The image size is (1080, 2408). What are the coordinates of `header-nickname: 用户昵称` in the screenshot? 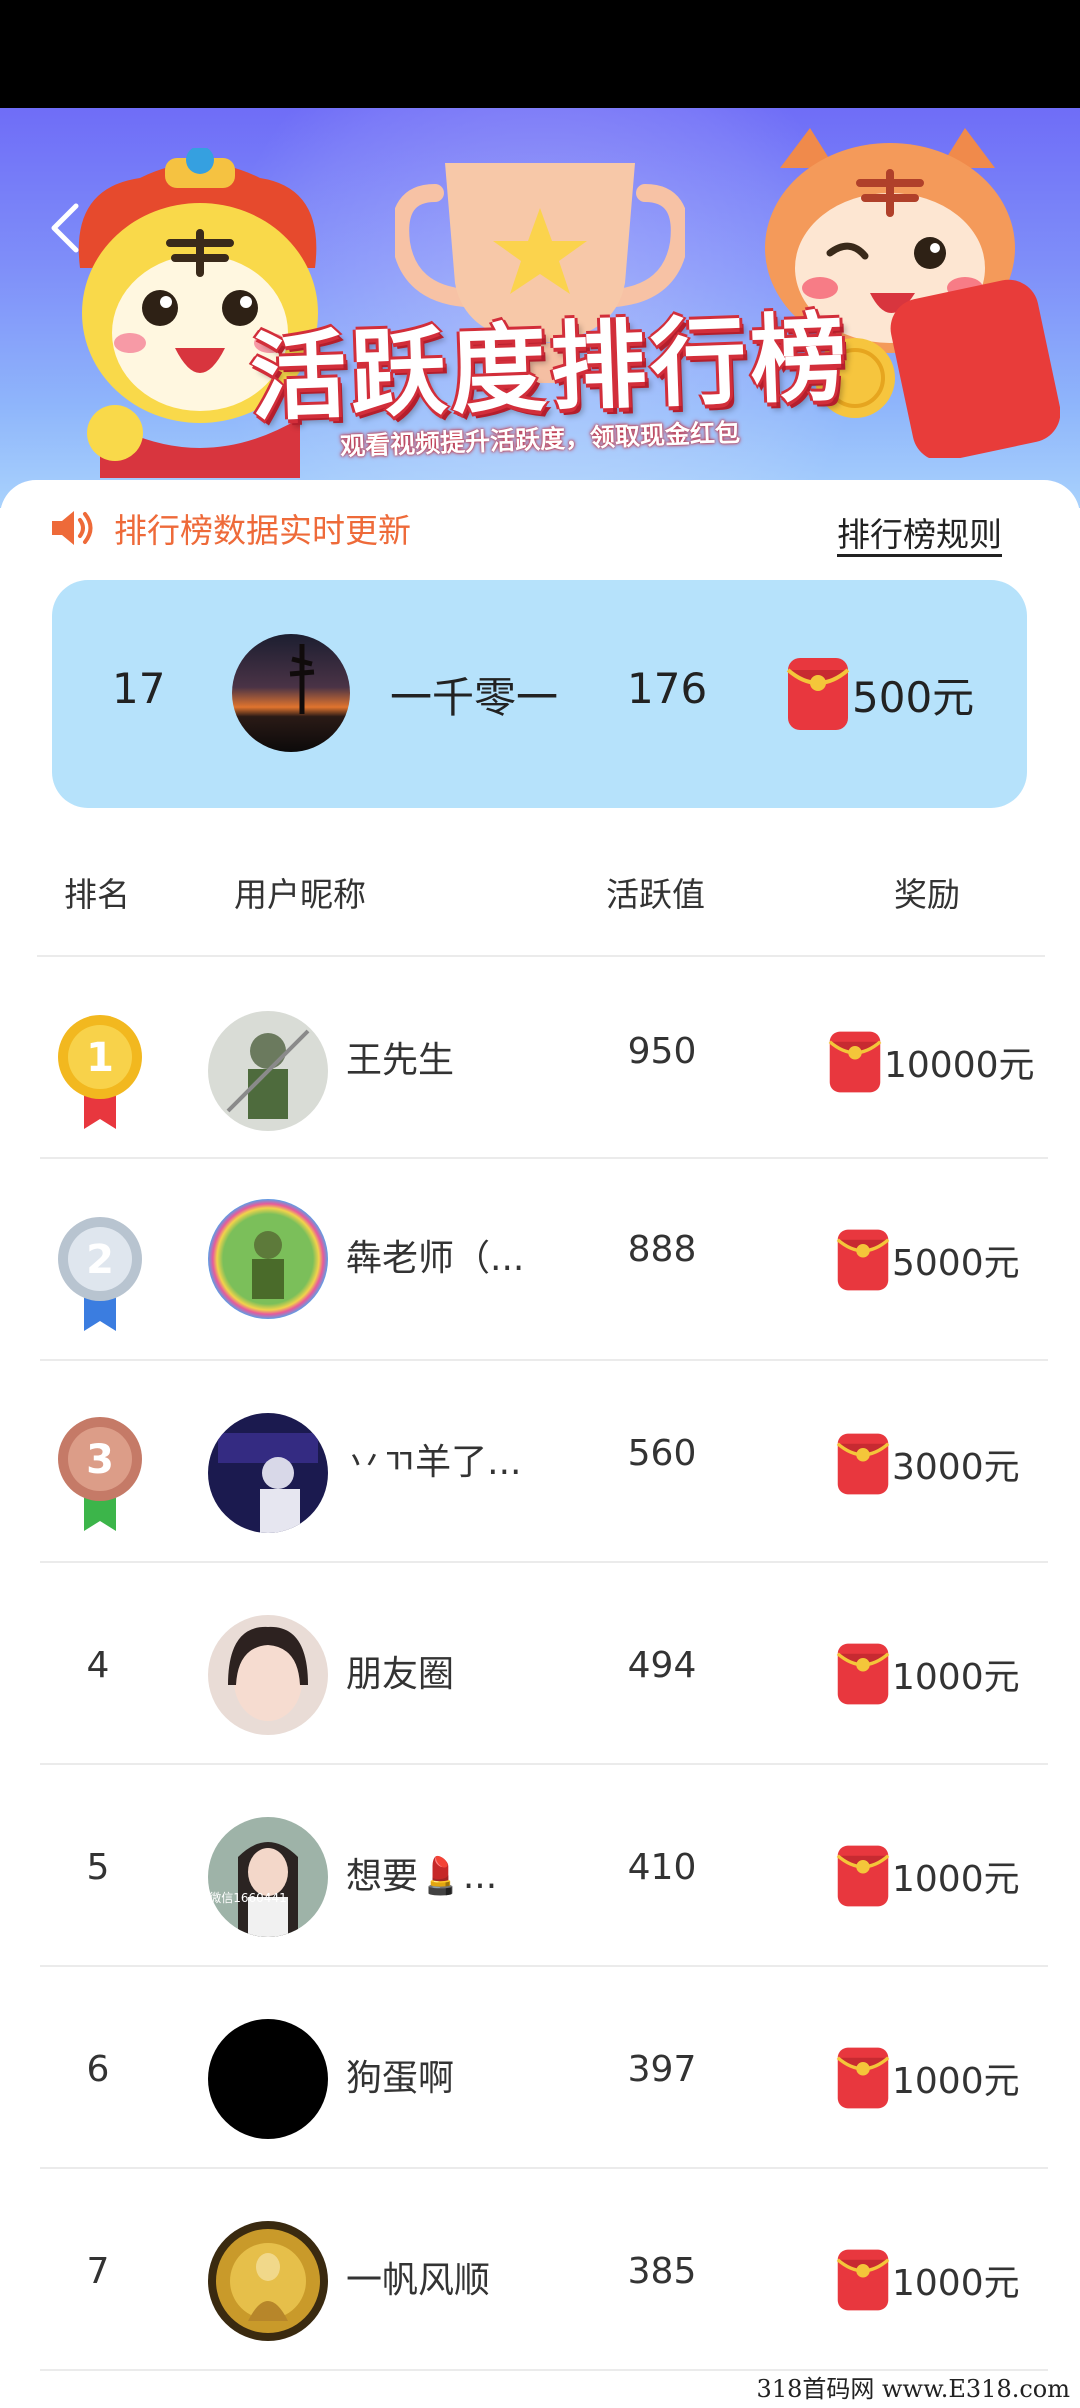 It's located at (300, 894).